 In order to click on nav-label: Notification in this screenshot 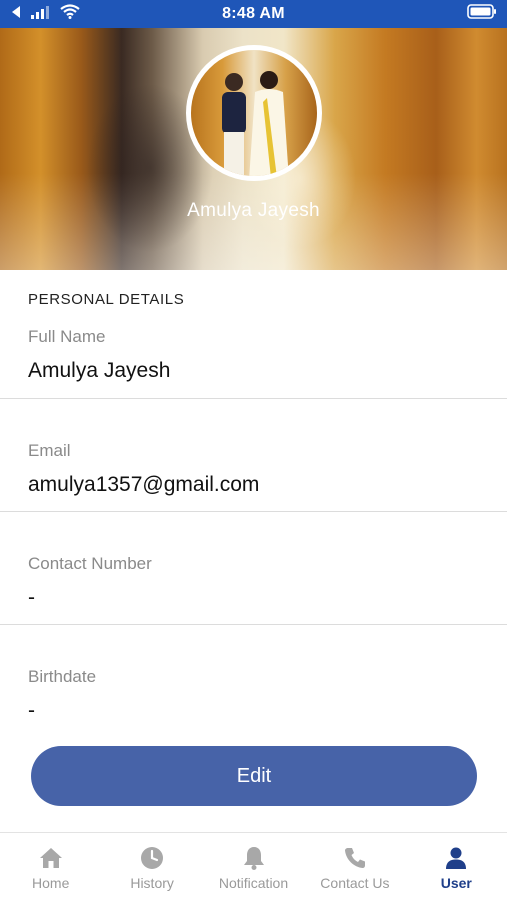, I will do `click(253, 883)`.